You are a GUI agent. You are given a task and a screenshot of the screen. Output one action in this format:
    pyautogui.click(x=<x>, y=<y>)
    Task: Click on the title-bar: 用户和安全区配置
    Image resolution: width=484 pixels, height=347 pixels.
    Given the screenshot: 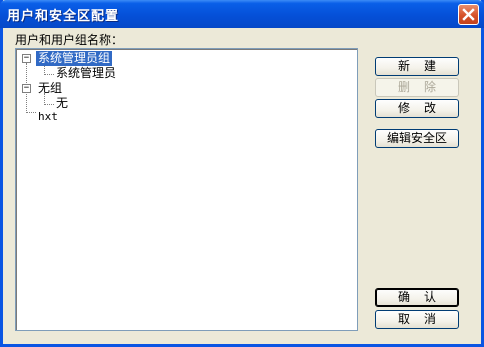 What is the action you would take?
    pyautogui.click(x=242, y=14)
    